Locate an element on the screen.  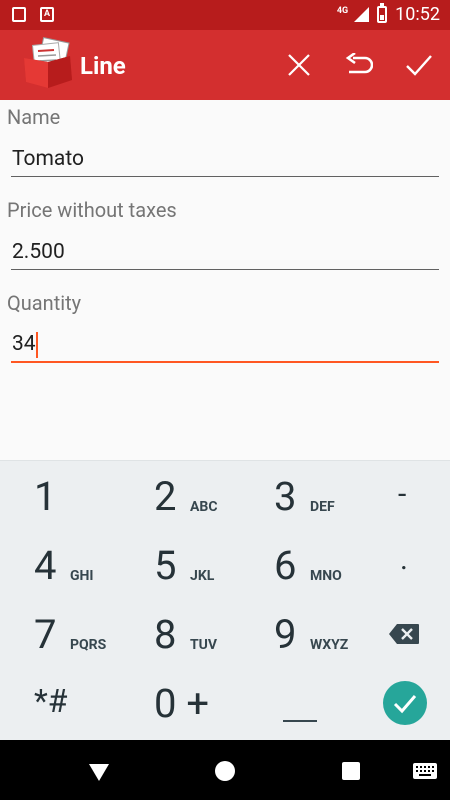
backspace-icon is located at coordinates (404, 634).